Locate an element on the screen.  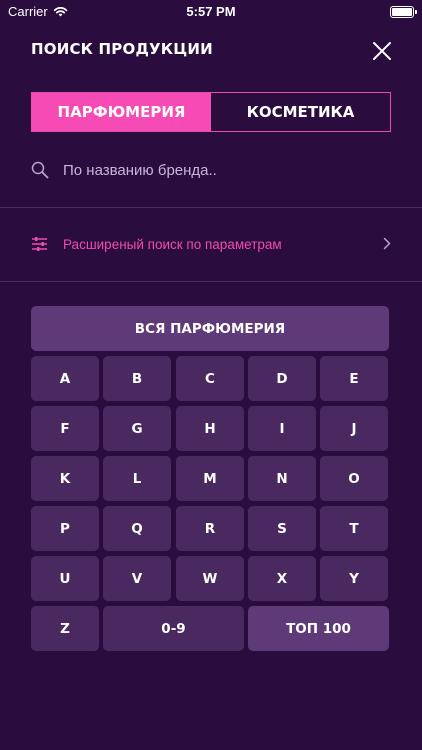
letter-key-m: M is located at coordinates (210, 478).